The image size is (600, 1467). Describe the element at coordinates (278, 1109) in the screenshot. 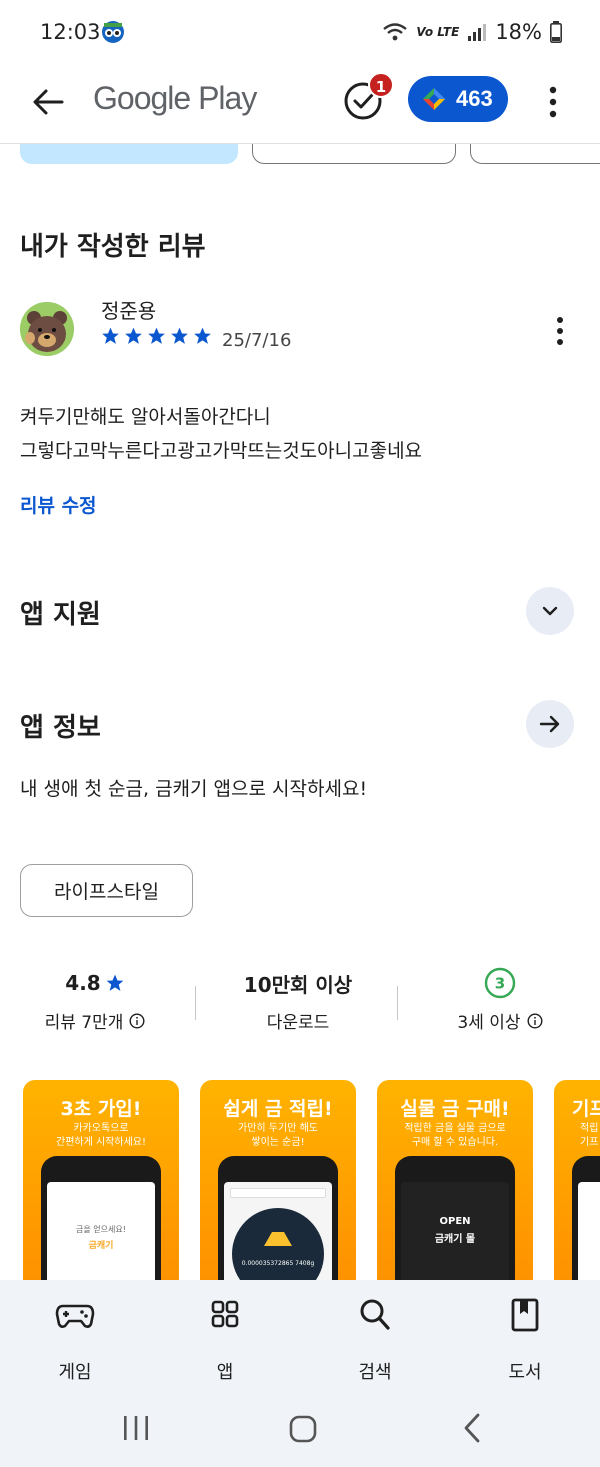

I see `screenshot-title: 쉽게 금 적립!` at that location.